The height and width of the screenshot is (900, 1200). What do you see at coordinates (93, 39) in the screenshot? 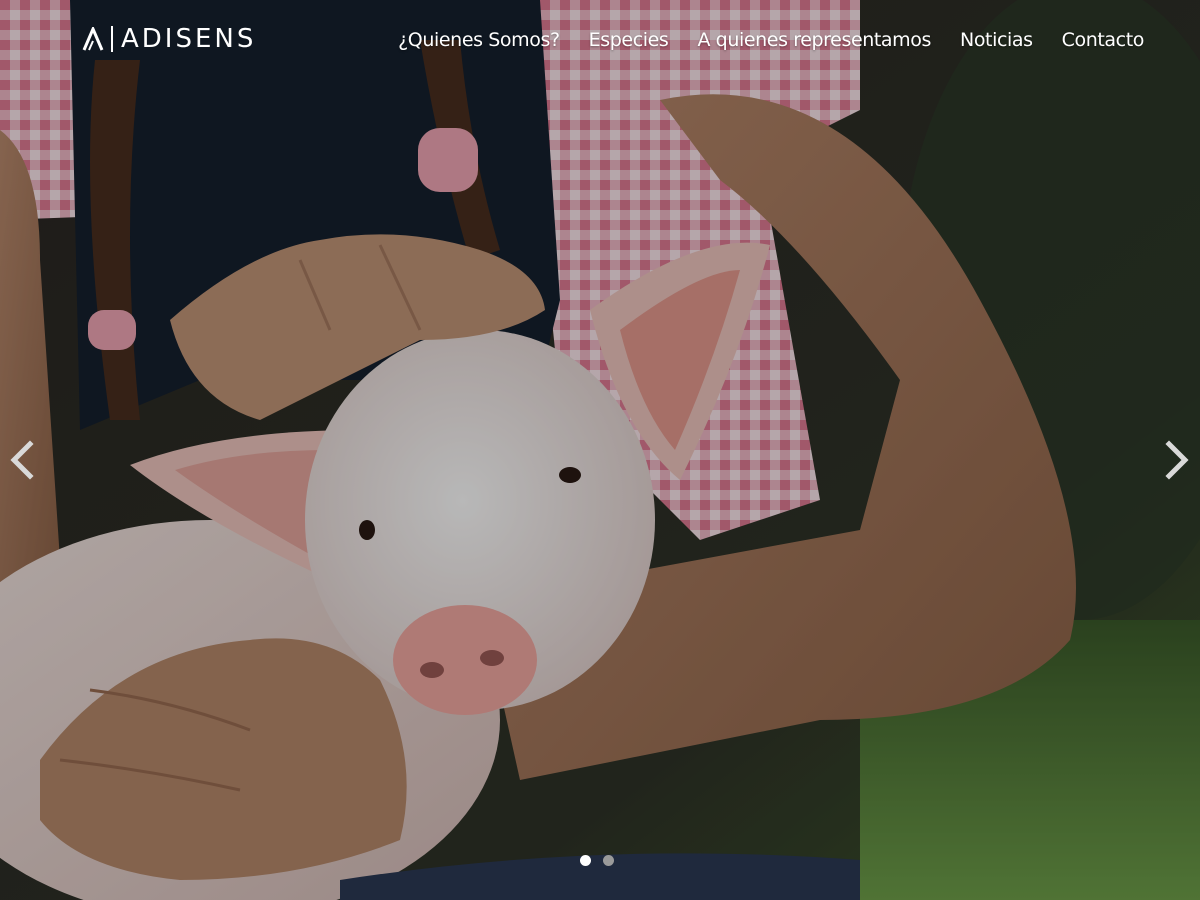
I see `stylized-a-logo-icon` at bounding box center [93, 39].